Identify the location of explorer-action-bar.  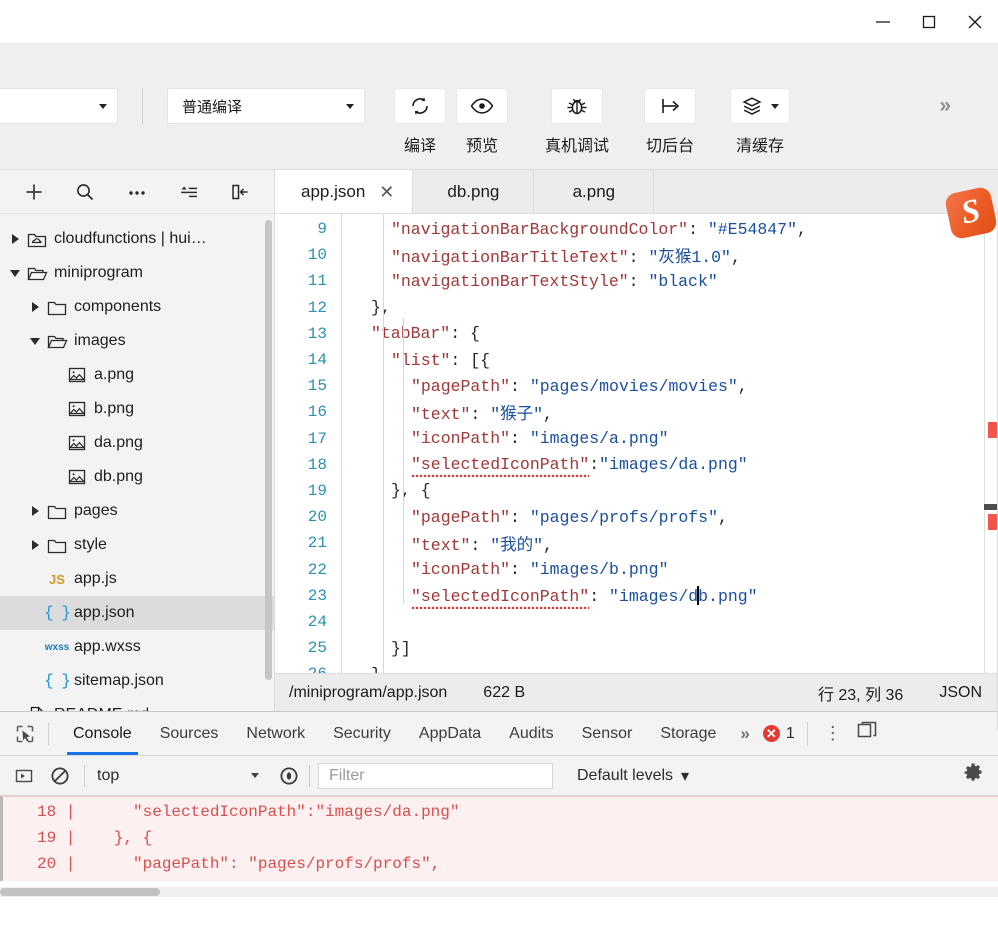
(137, 192).